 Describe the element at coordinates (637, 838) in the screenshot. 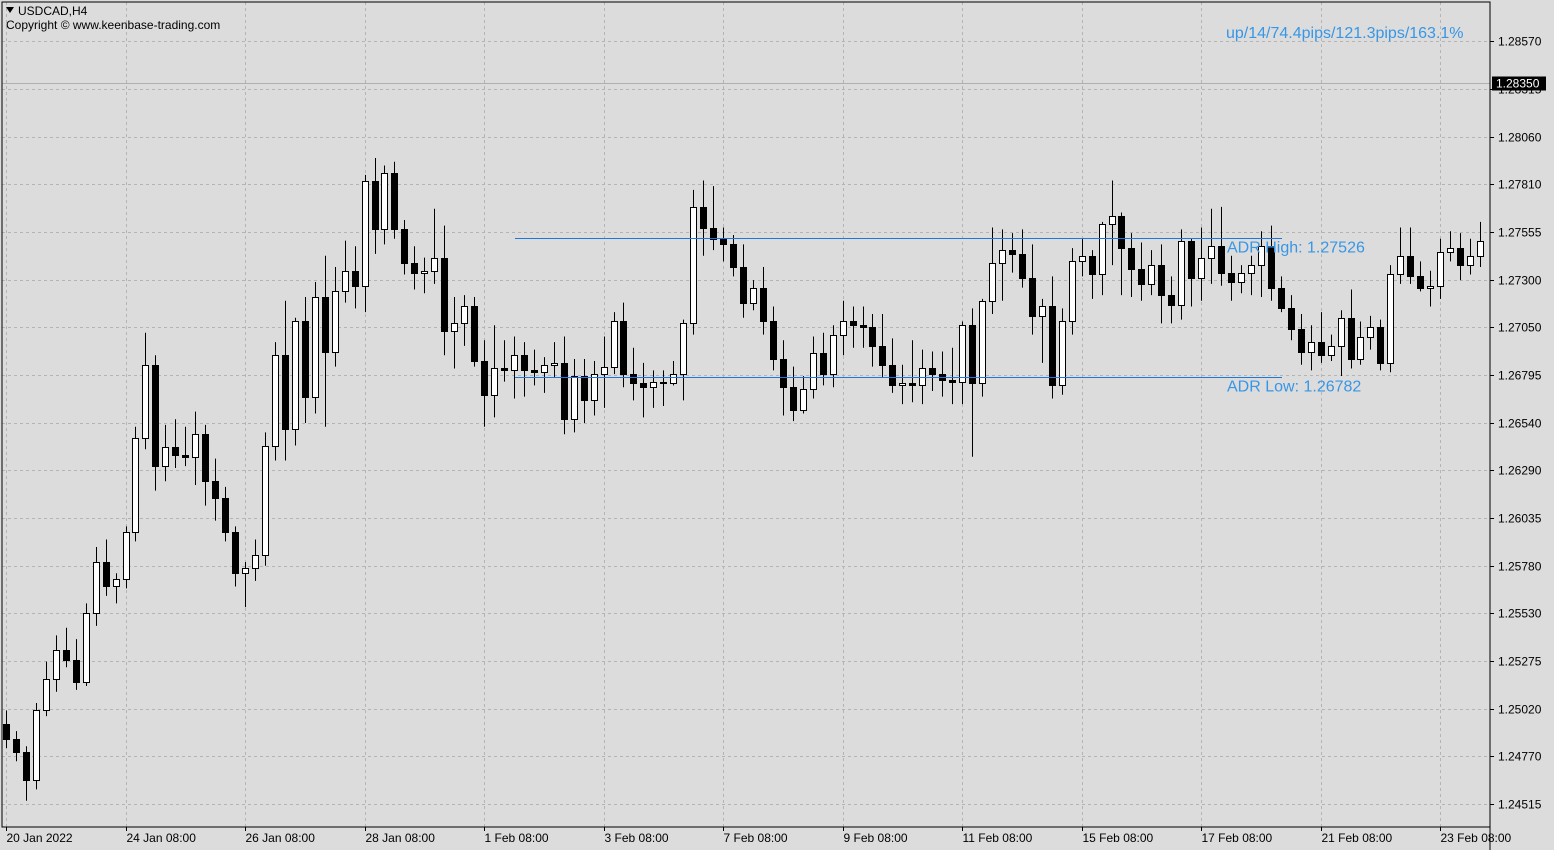

I see `time-tick-label: 3 Feb 08:00` at that location.